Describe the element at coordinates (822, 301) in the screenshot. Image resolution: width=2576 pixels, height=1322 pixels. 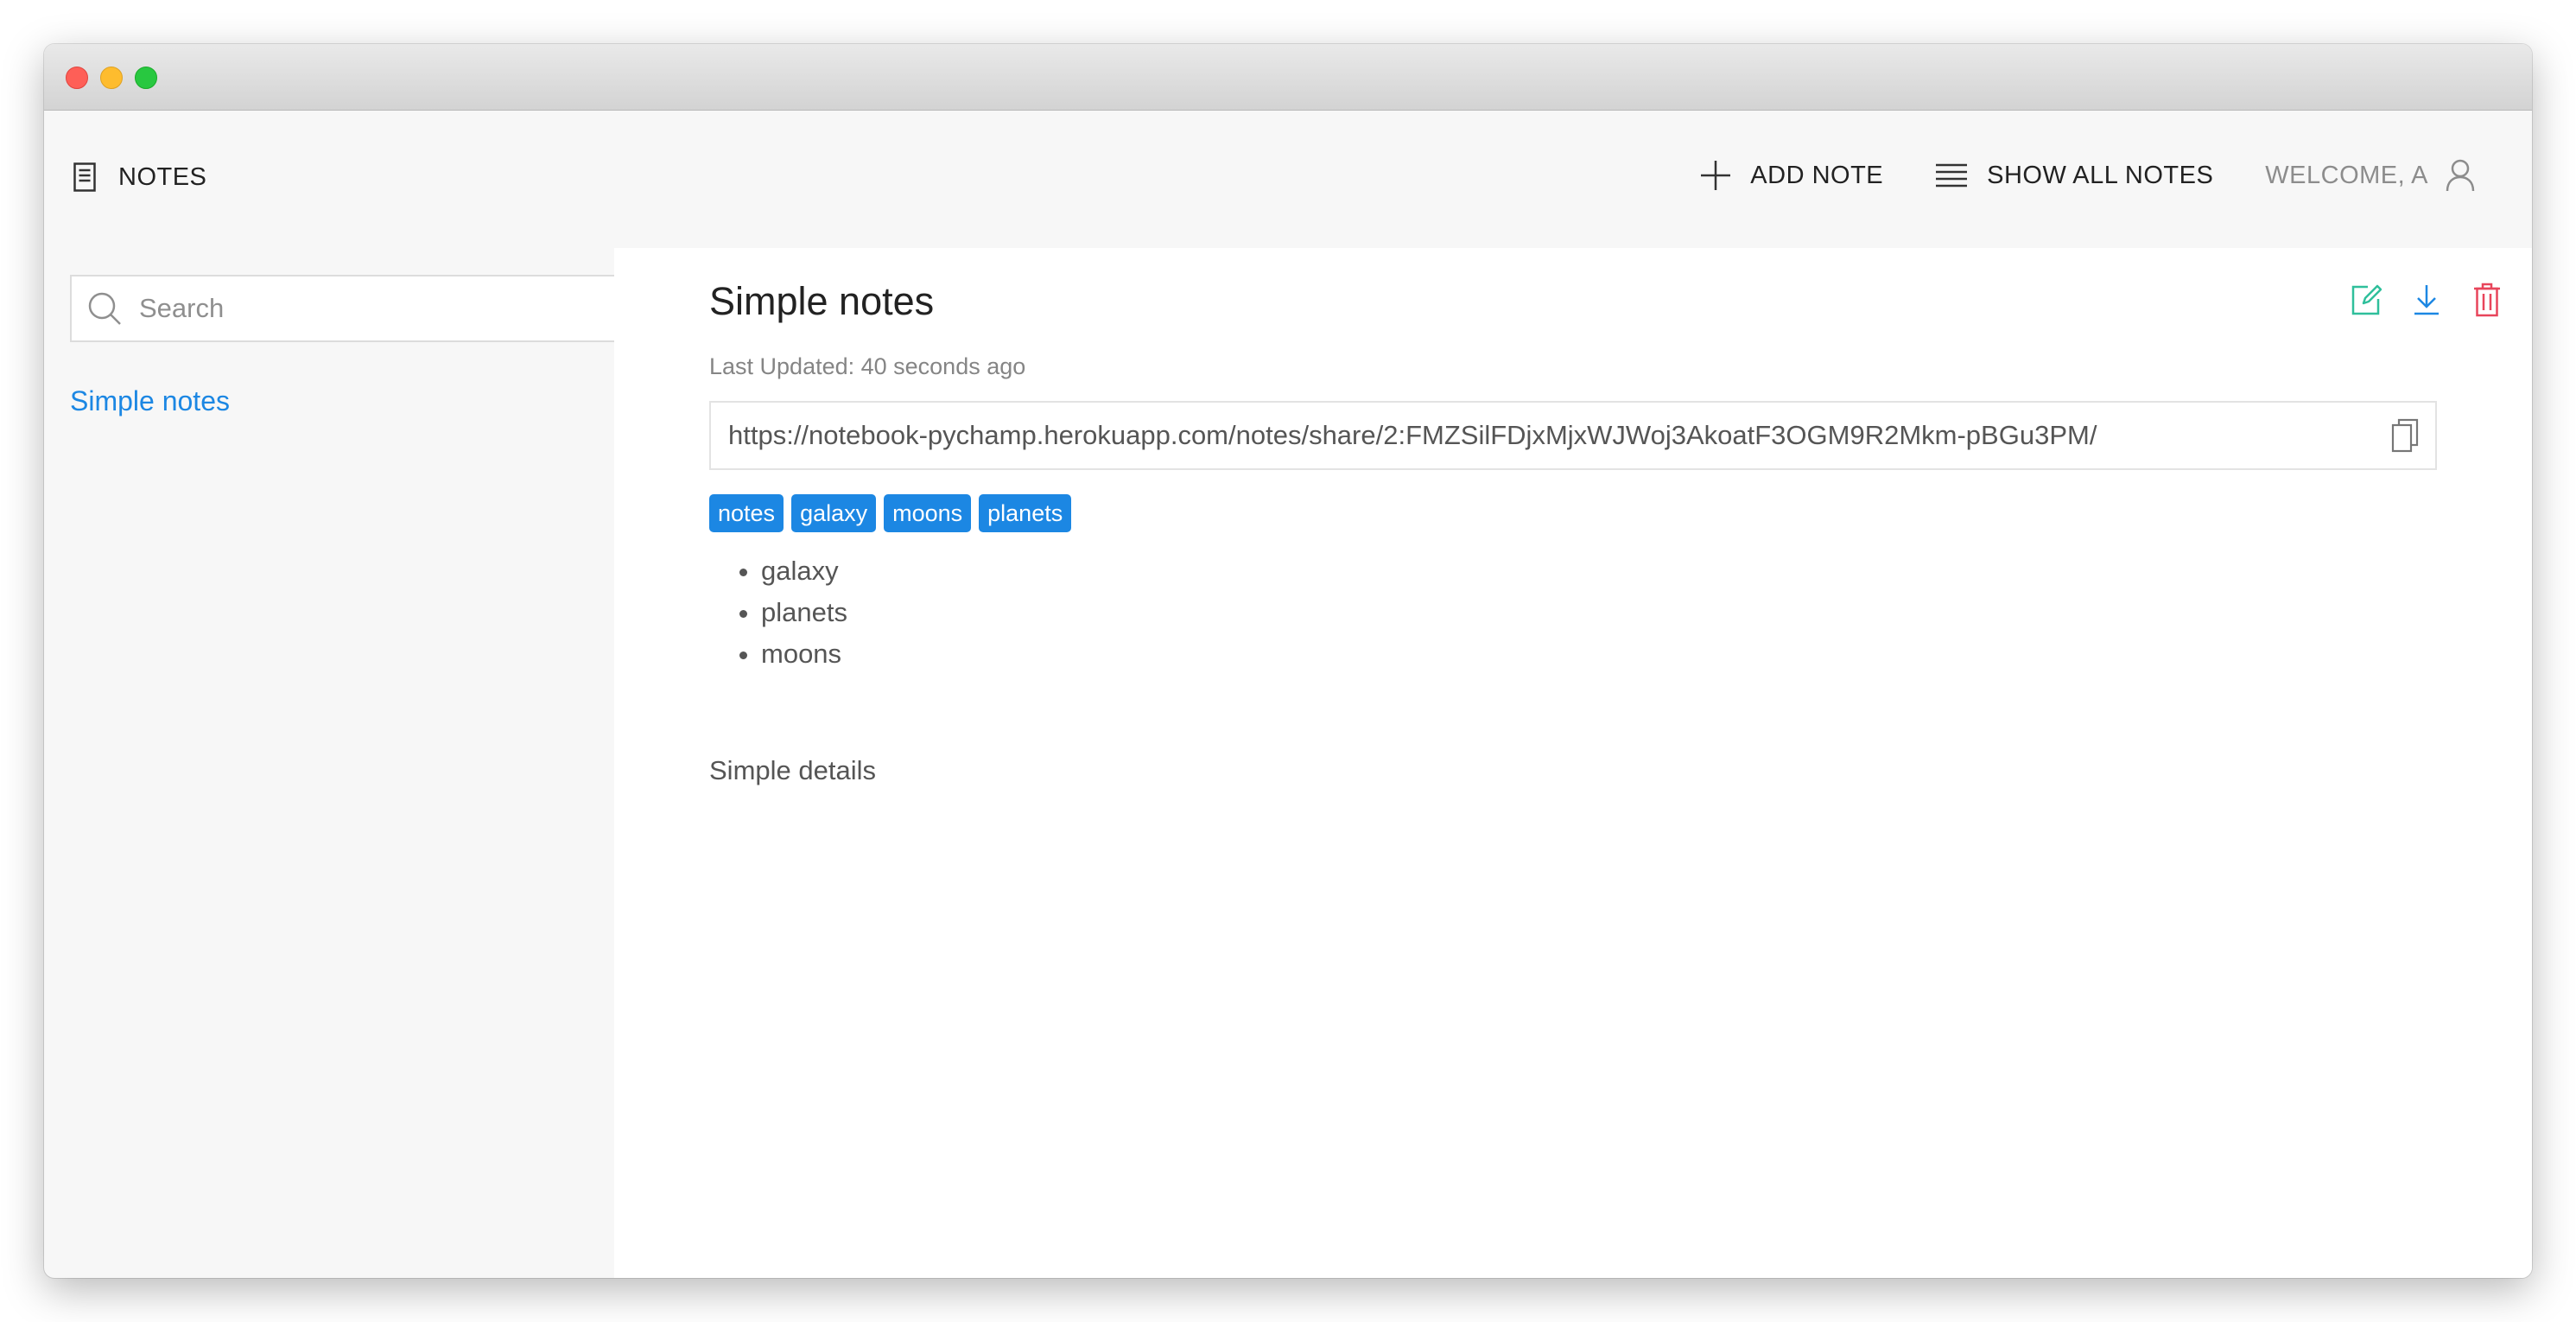
I see `note-title: Simple notes` at that location.